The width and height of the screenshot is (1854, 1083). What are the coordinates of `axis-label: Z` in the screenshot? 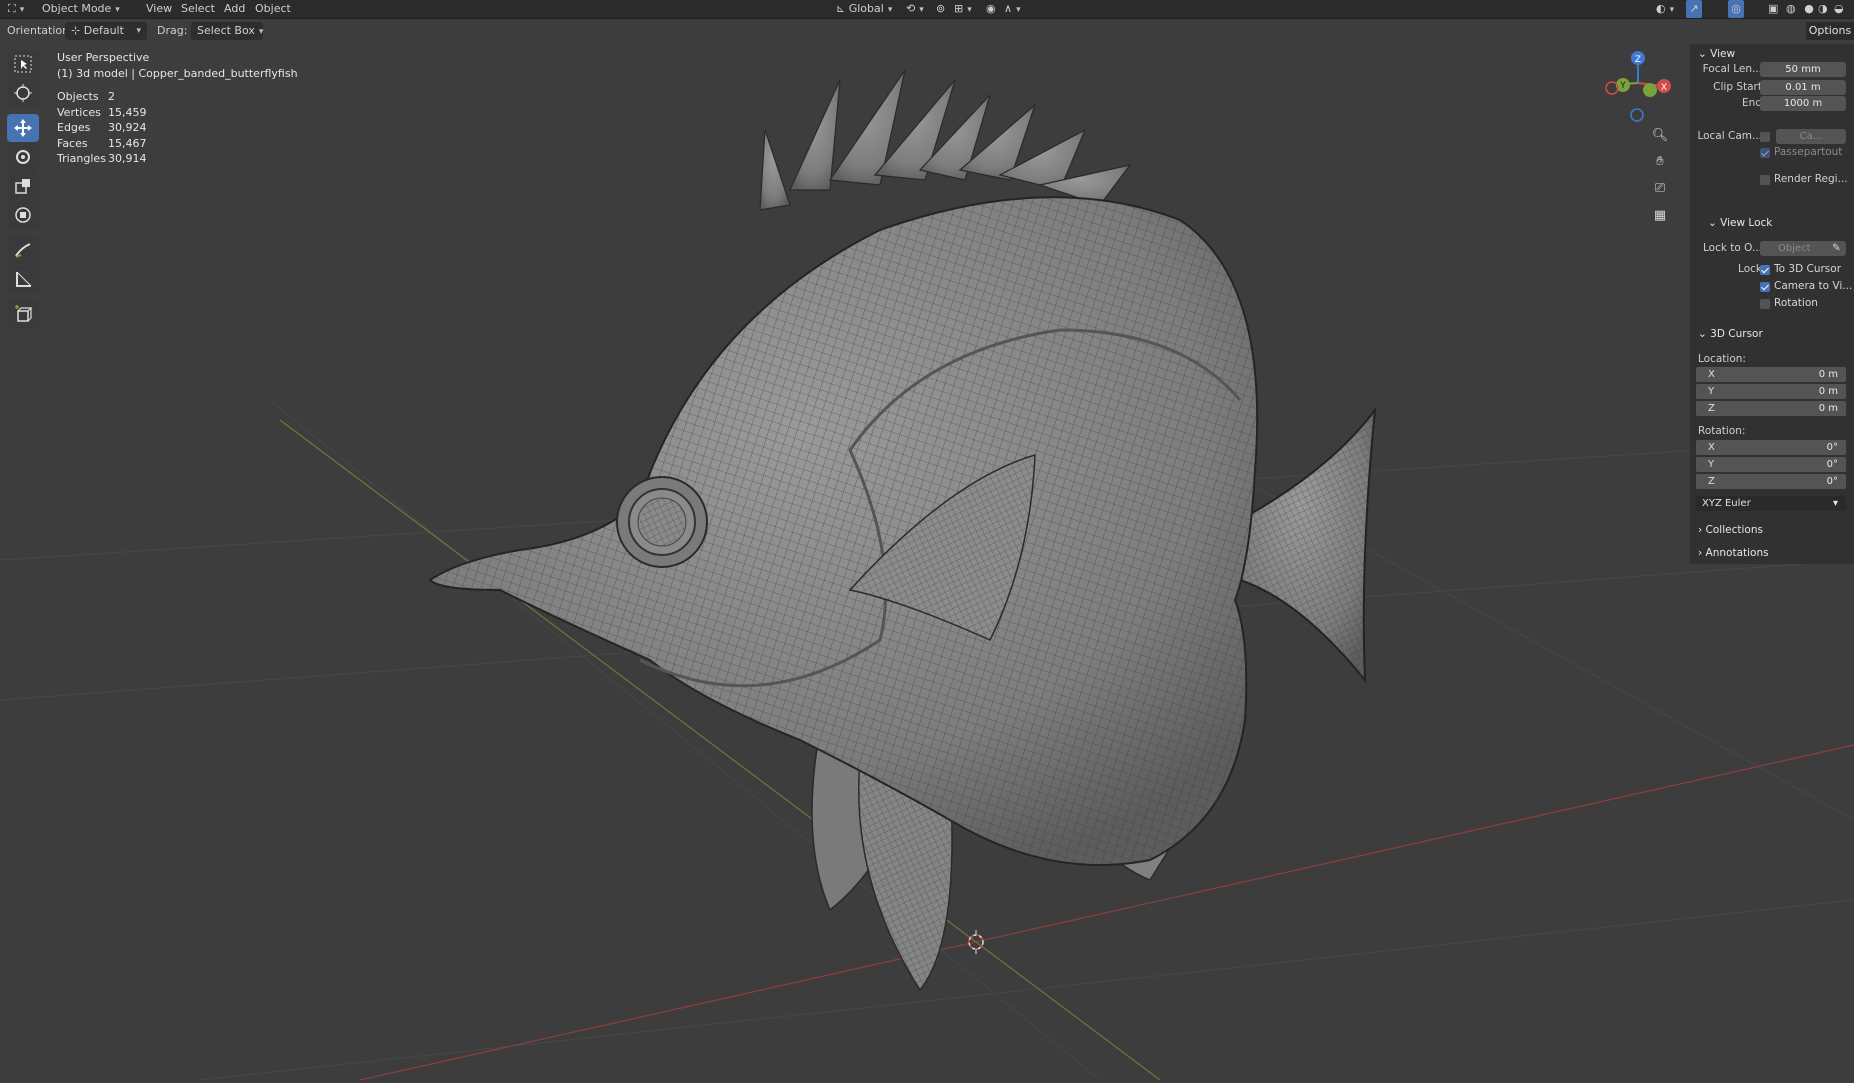 It's located at (1711, 408).